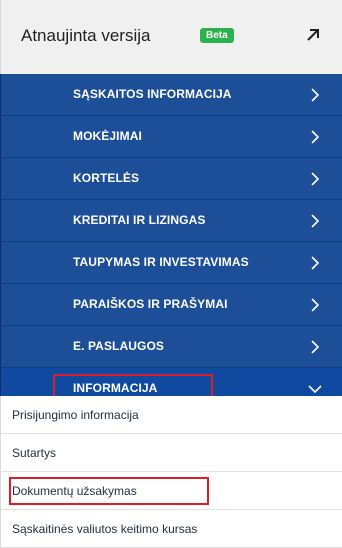 Image resolution: width=342 pixels, height=548 pixels. What do you see at coordinates (118, 346) in the screenshot?
I see `menu-item-label: E. PASLAUGOS` at bounding box center [118, 346].